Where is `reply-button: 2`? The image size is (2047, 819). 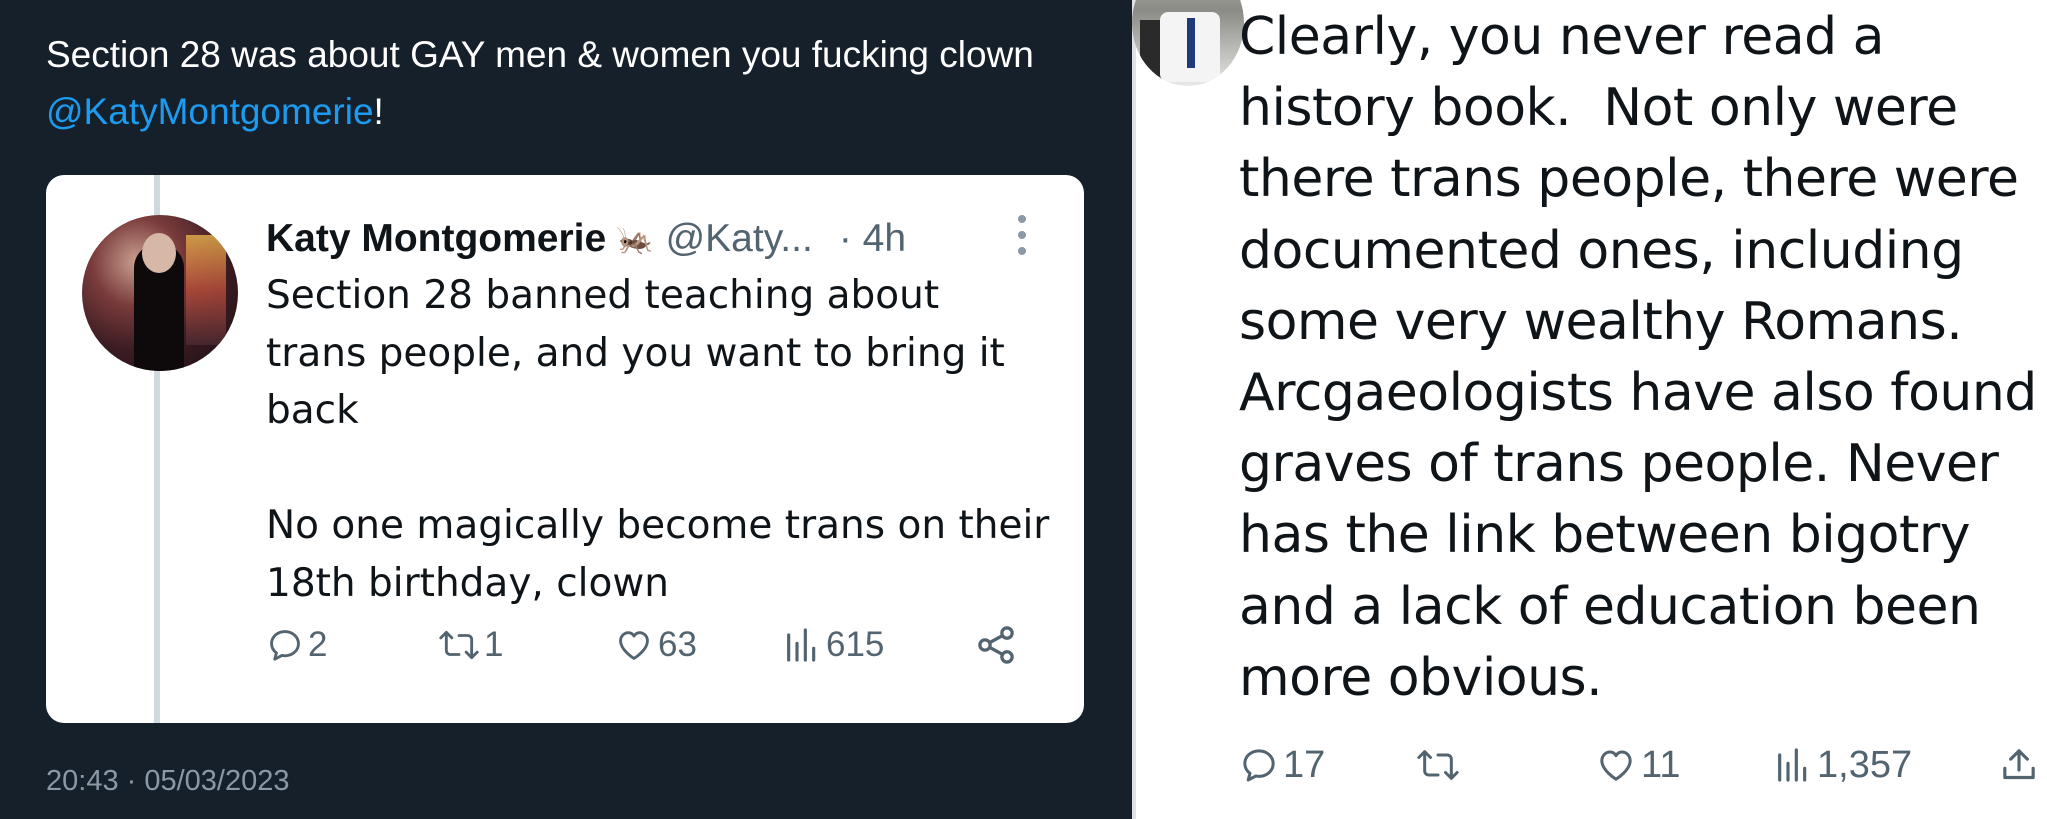
reply-button: 2 is located at coordinates (296, 645).